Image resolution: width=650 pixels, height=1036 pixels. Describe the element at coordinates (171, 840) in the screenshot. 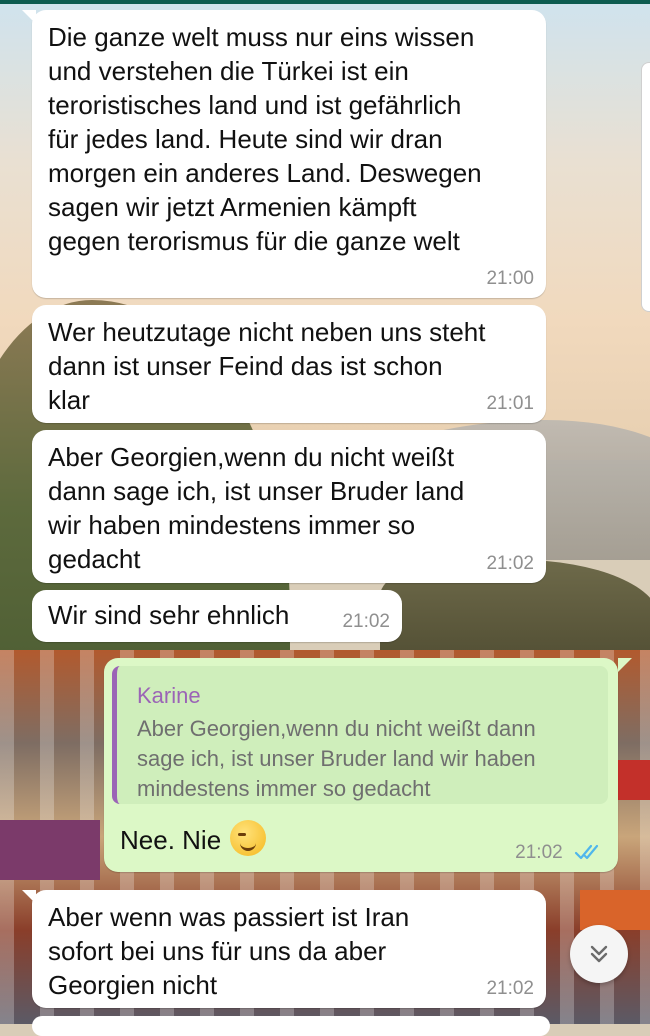

I see `message-text: Nee. Nie` at that location.